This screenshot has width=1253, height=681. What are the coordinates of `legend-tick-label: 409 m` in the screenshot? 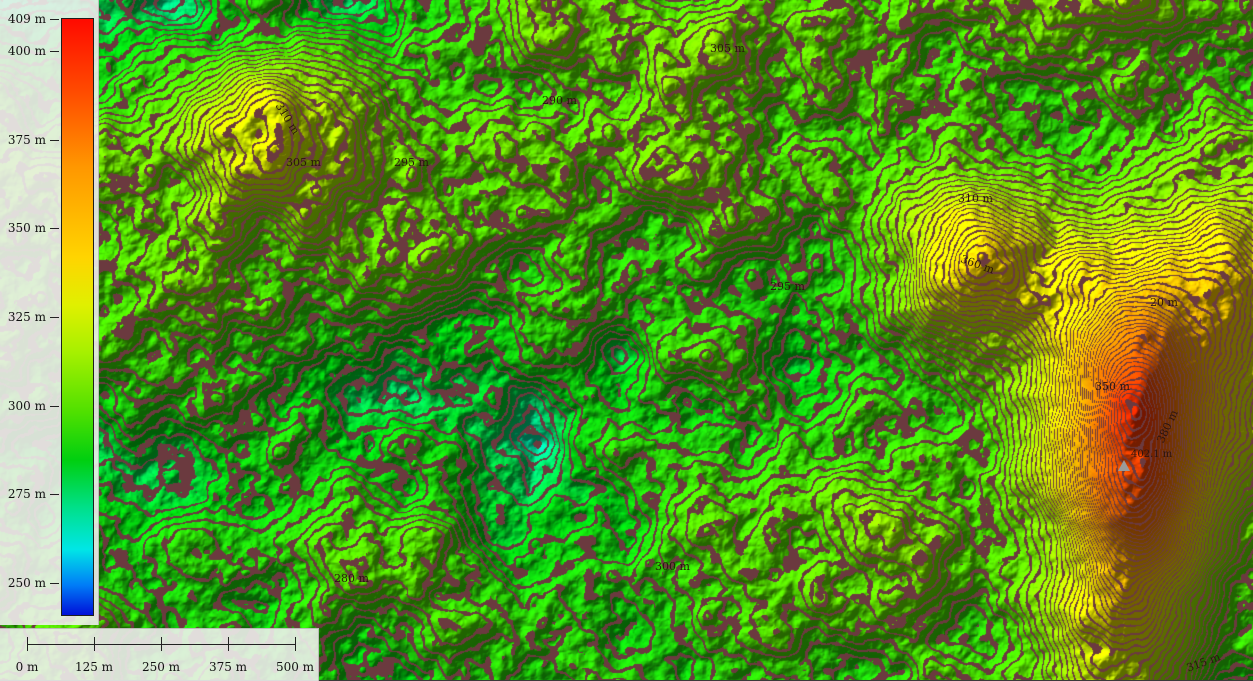 It's located at (26, 19).